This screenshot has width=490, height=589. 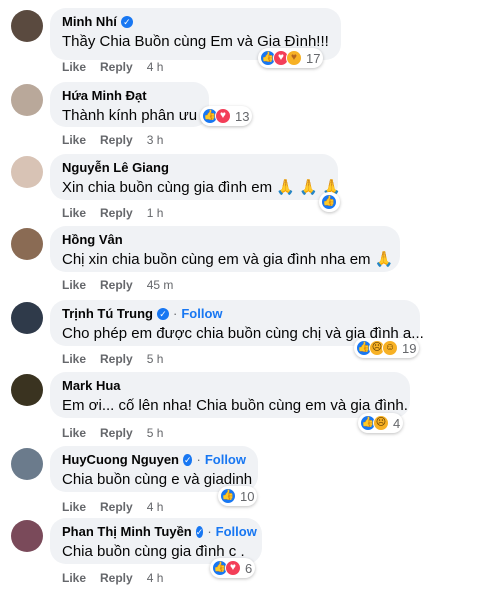 I want to click on commenter-name: HuyCuong Nguyen, so click(x=120, y=459).